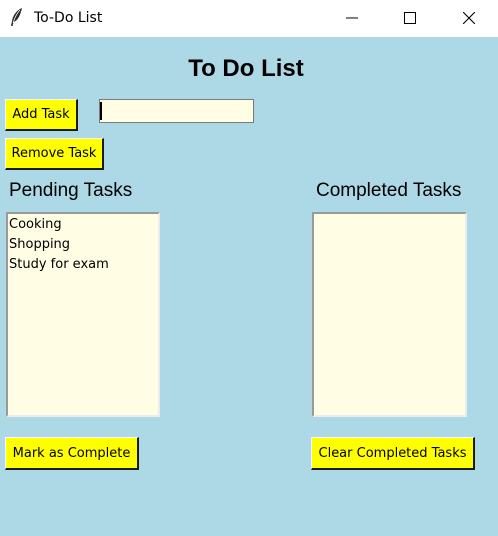  Describe the element at coordinates (41, 115) in the screenshot. I see `add-task-button: Add Task` at that location.